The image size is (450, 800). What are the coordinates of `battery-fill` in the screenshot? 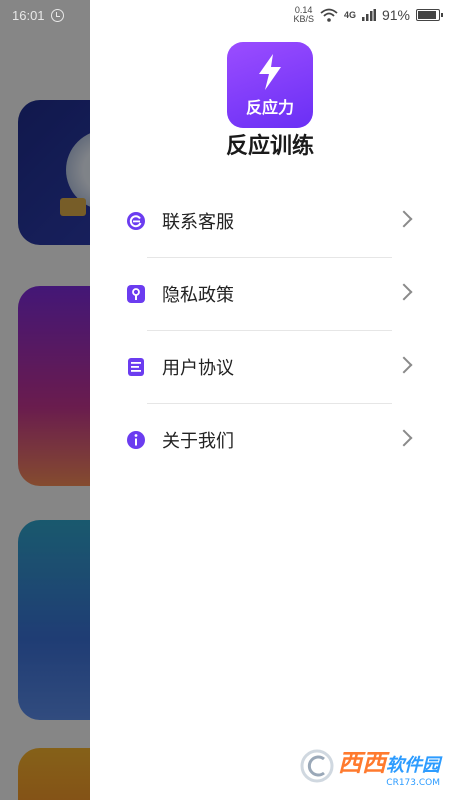 It's located at (427, 15).